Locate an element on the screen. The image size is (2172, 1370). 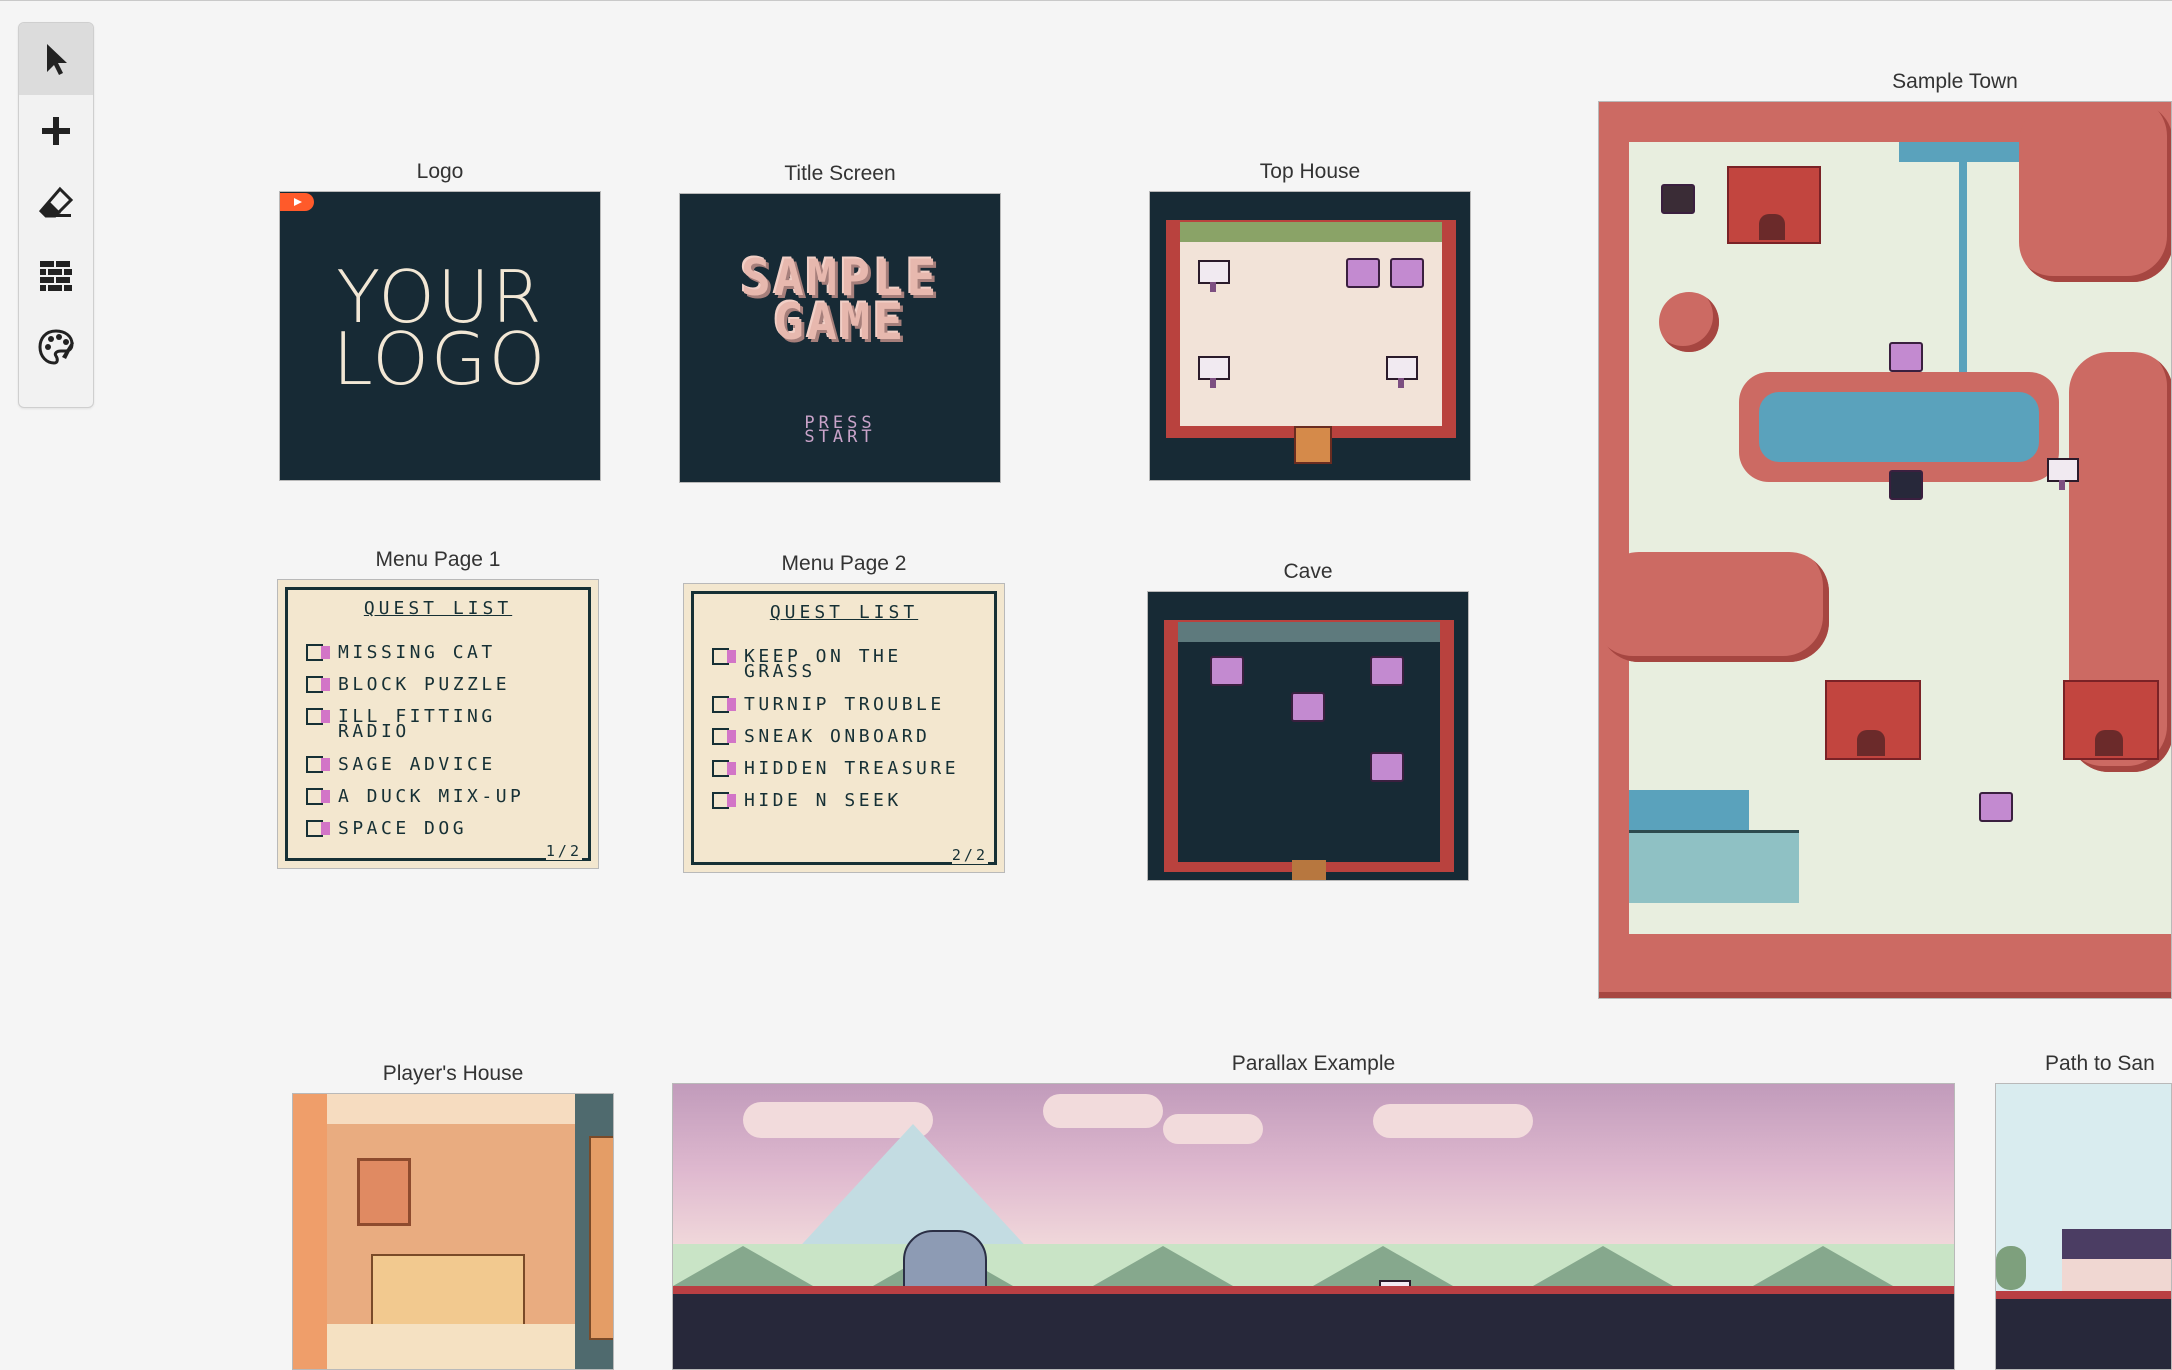
scene-title-screen: Title Screen SAMPLE GAME PRESS START is located at coordinates (840, 322).